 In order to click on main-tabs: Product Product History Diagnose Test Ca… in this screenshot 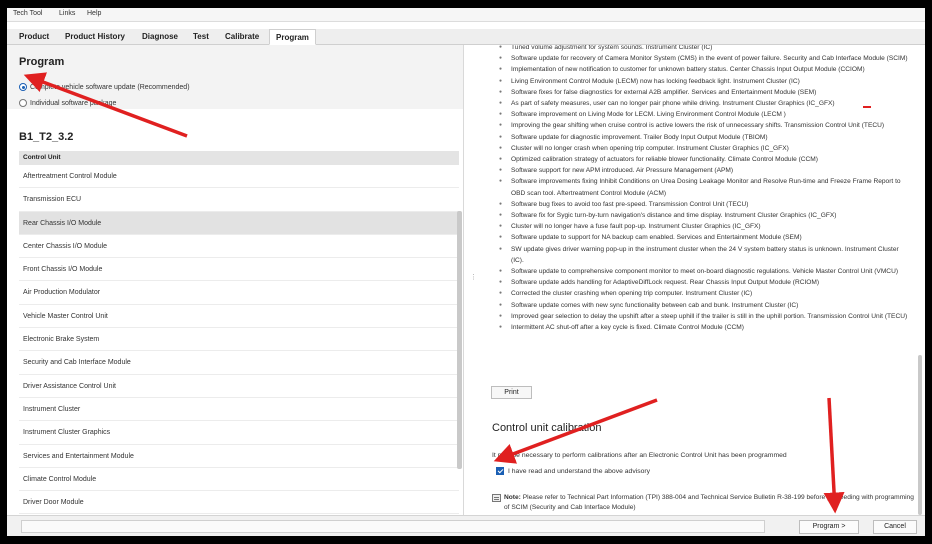, I will do `click(466, 37)`.